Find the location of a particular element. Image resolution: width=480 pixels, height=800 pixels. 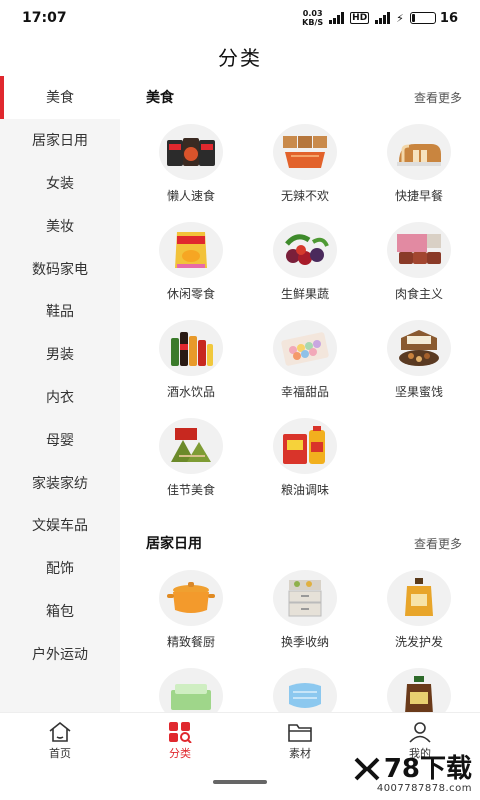

sidebar-item-beauty: 美妆 is located at coordinates (60, 225).